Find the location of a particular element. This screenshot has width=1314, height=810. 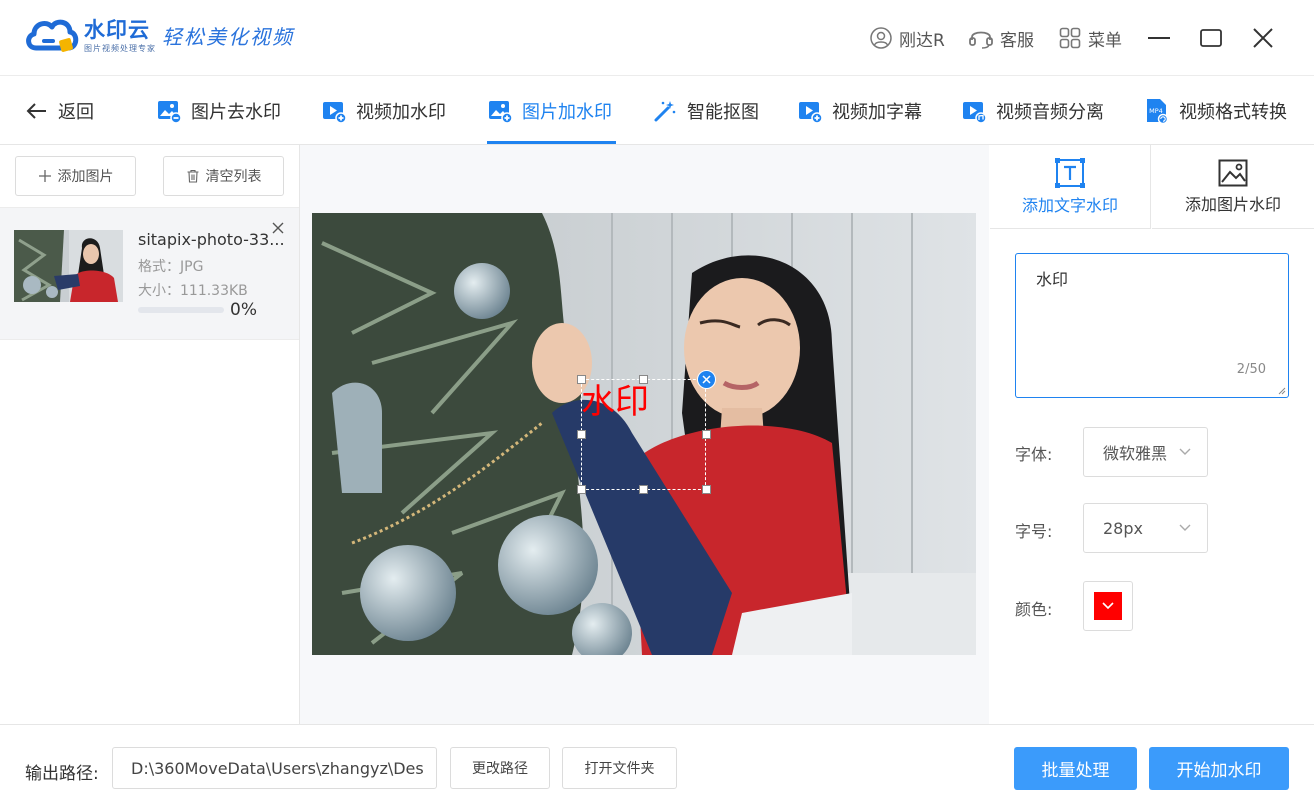

delete-watermark-button is located at coordinates (706, 379).